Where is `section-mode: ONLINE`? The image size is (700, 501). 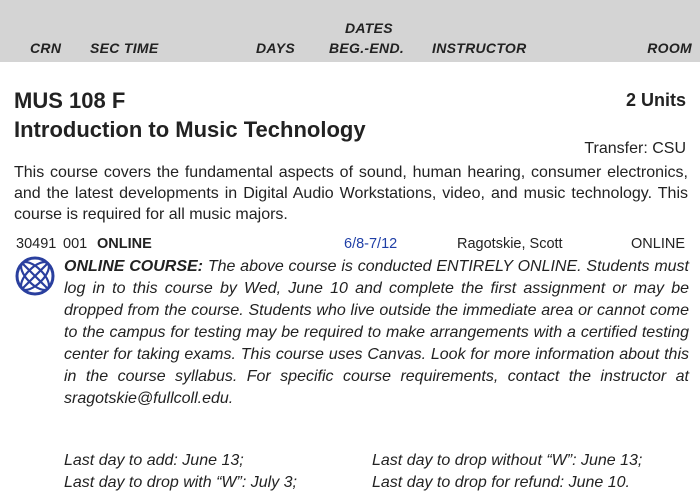 section-mode: ONLINE is located at coordinates (124, 244).